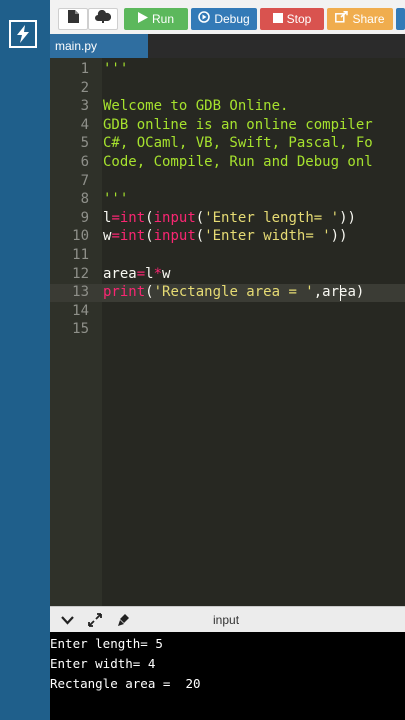 Image resolution: width=405 pixels, height=720 pixels. I want to click on code-line-5: C#, OCaml, VB, Swift, Pascal, Fo, so click(238, 143).